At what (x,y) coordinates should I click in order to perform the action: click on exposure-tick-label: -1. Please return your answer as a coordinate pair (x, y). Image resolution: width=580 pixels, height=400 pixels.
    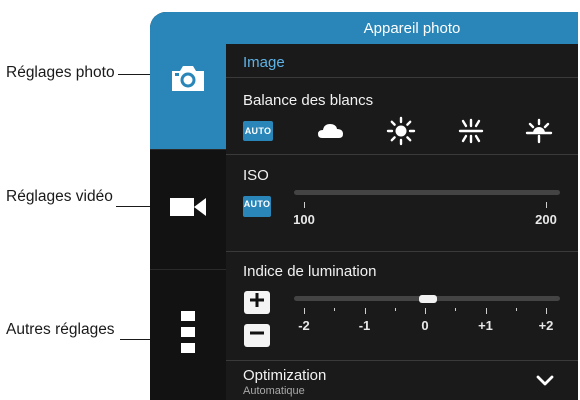
    Looking at the image, I should click on (364, 325).